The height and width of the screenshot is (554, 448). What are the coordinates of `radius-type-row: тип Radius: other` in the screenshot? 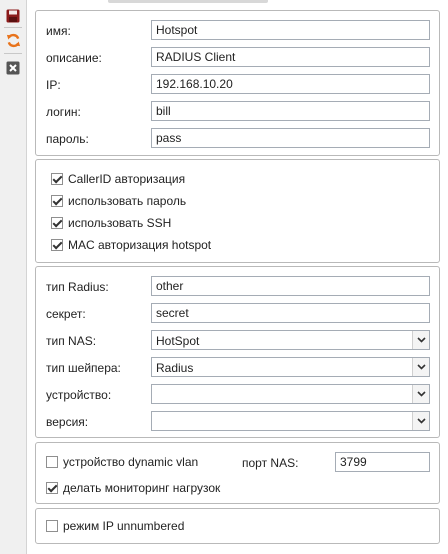 It's located at (237, 287).